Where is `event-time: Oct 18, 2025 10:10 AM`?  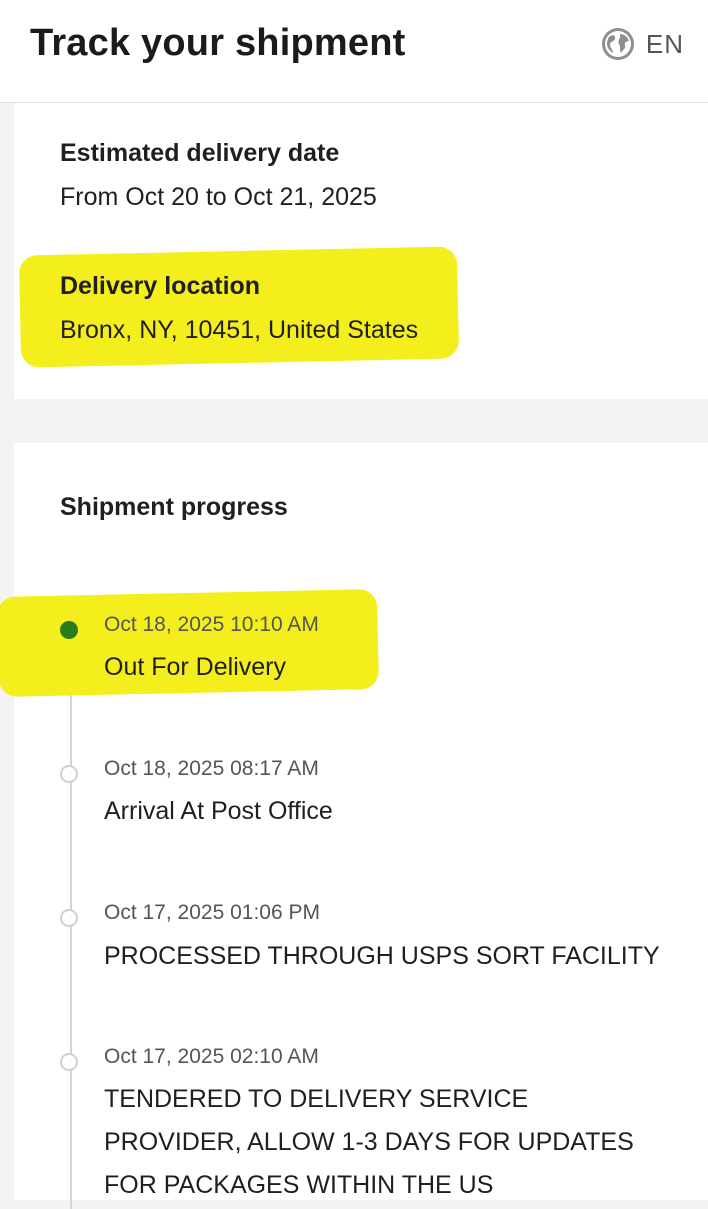
event-time: Oct 18, 2025 10:10 AM is located at coordinates (211, 624).